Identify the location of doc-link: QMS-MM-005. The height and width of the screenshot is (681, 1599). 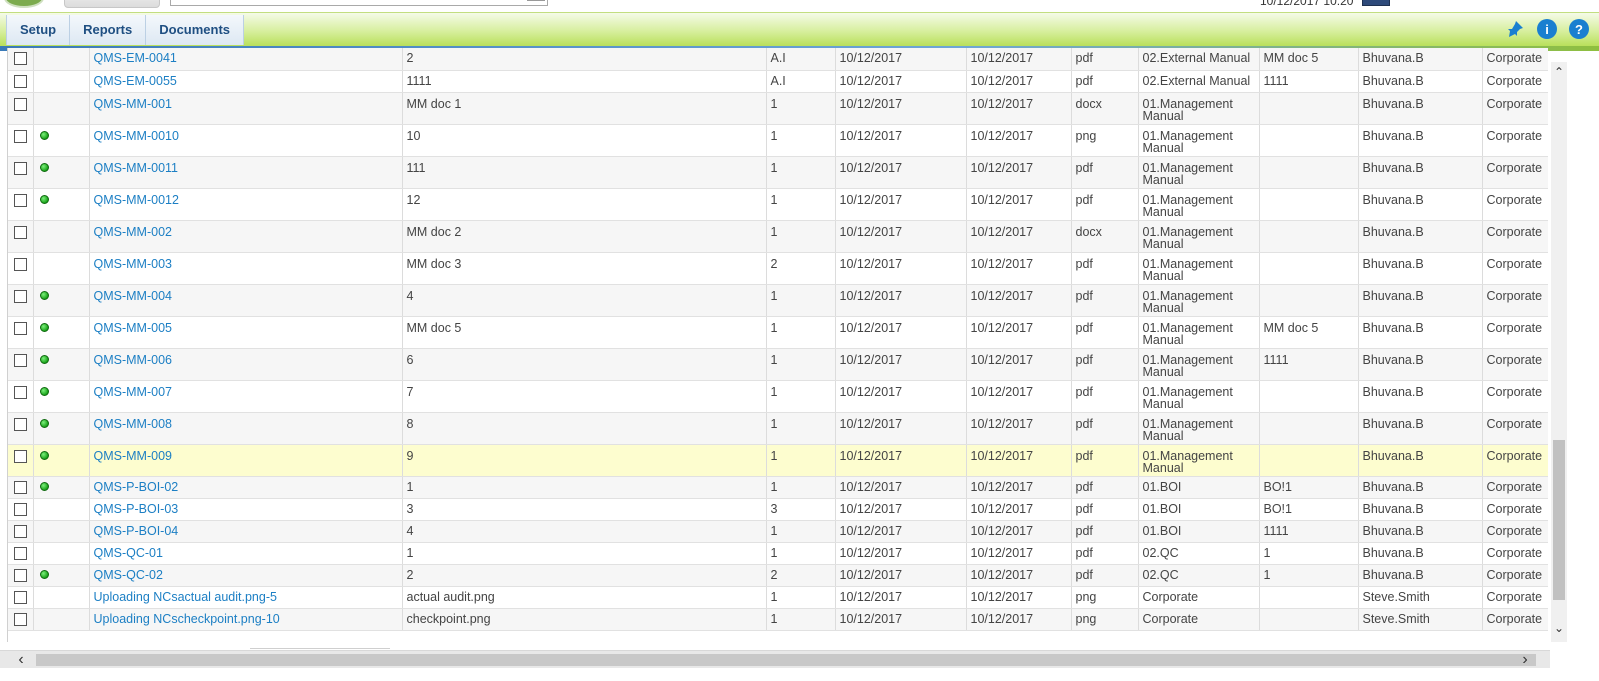
(133, 328).